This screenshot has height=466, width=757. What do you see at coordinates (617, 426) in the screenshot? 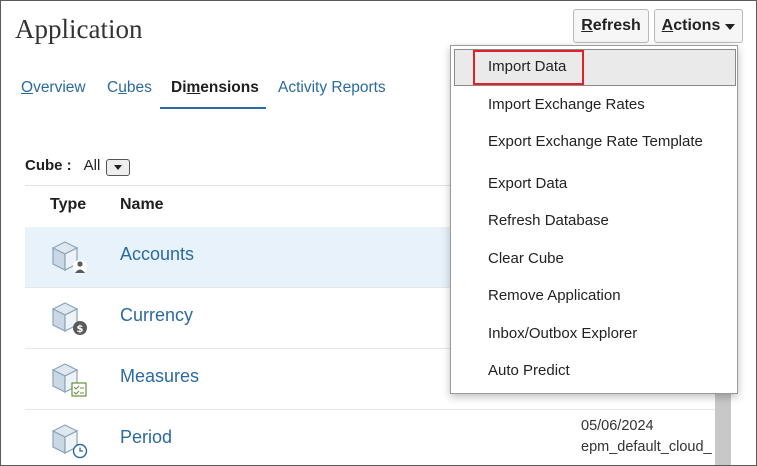
I see `last-updated-date: 05/06/2024` at bounding box center [617, 426].